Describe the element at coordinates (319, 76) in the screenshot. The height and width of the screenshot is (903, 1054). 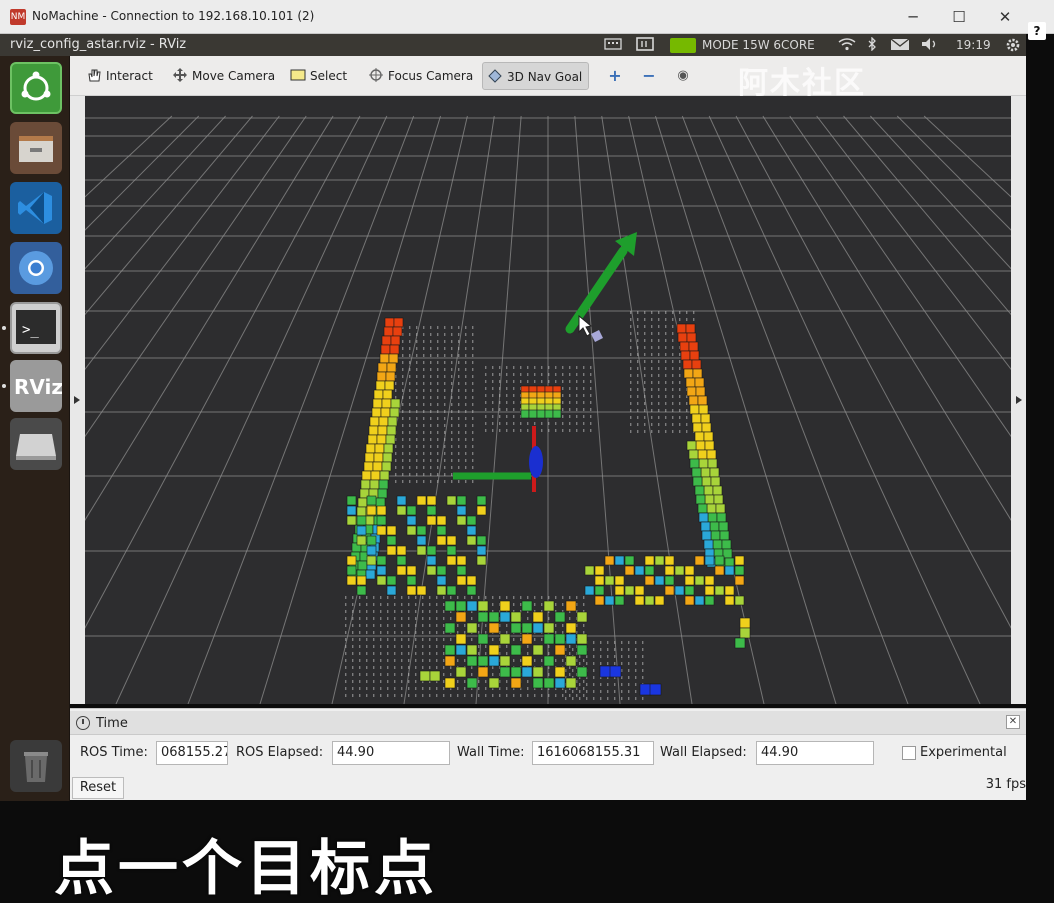
I see `select-tool-button: Select` at that location.